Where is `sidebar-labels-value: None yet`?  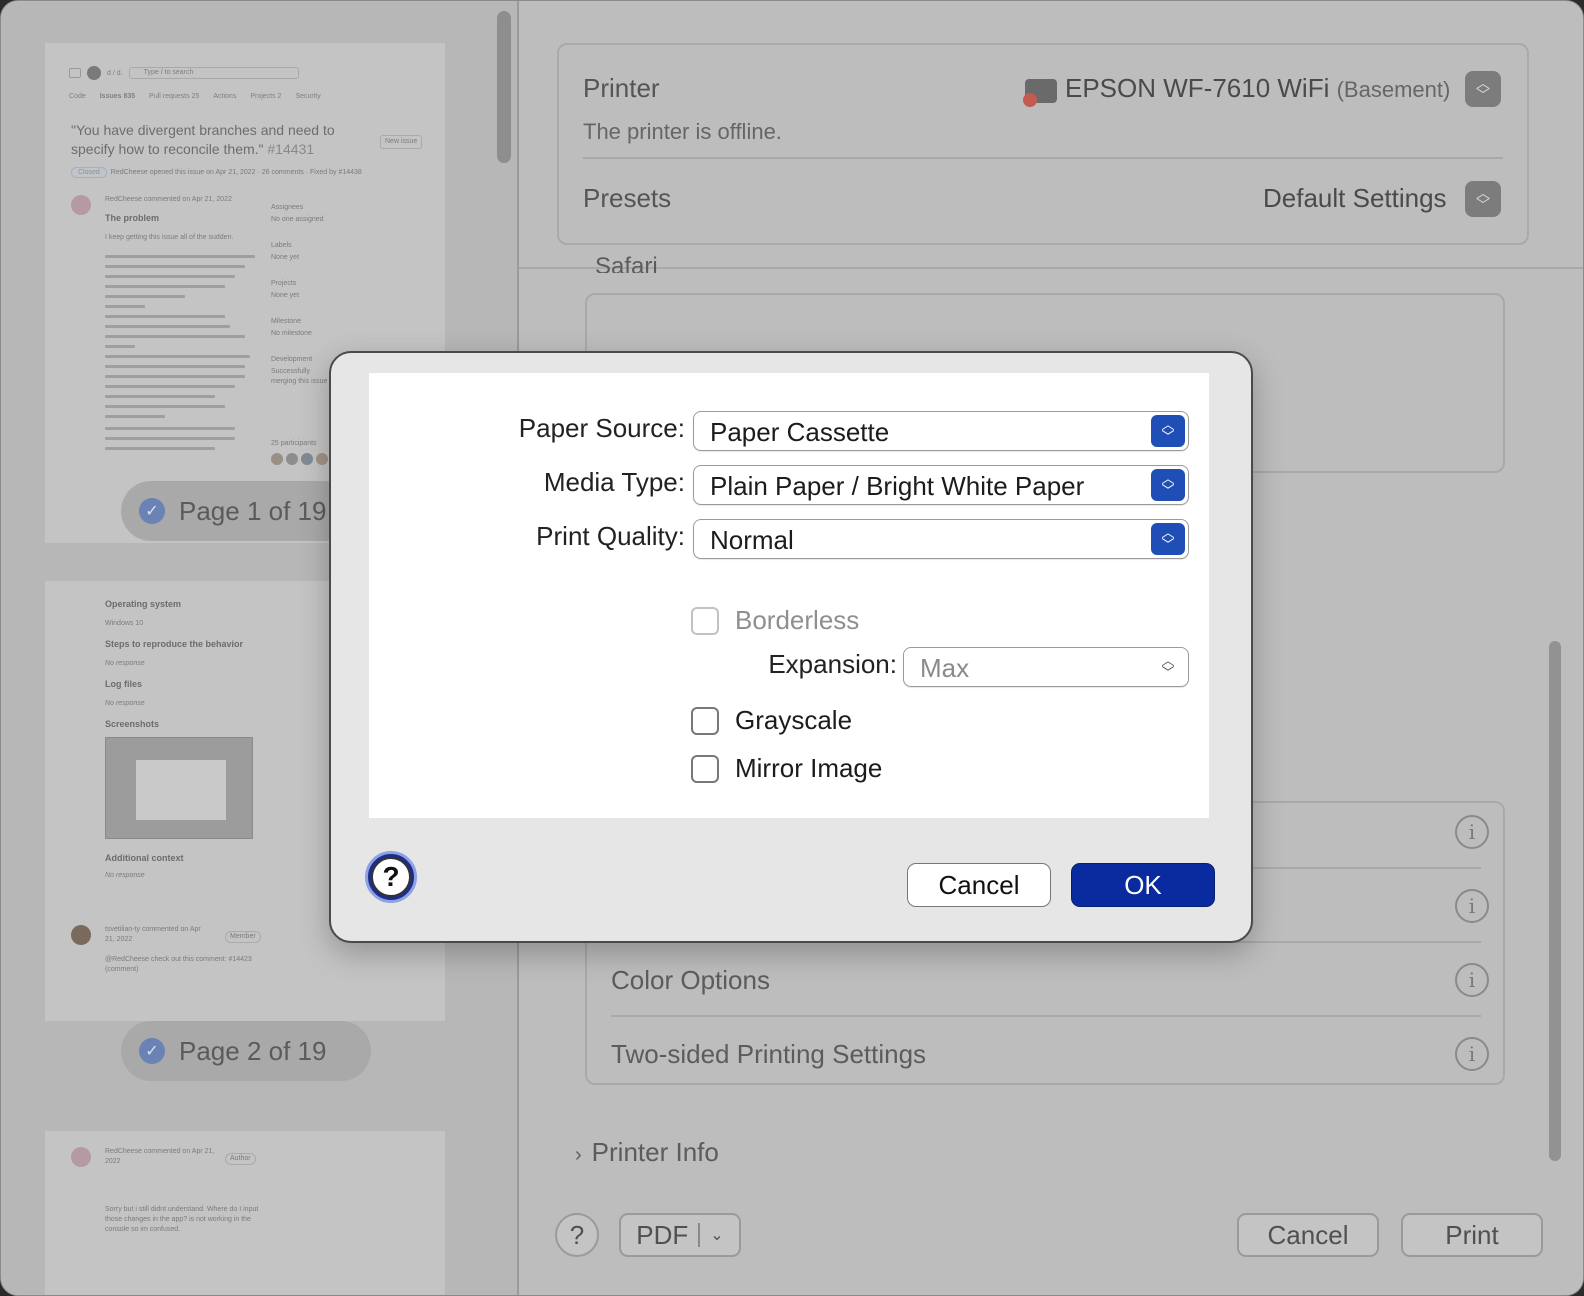 sidebar-labels-value: None yet is located at coordinates (285, 257).